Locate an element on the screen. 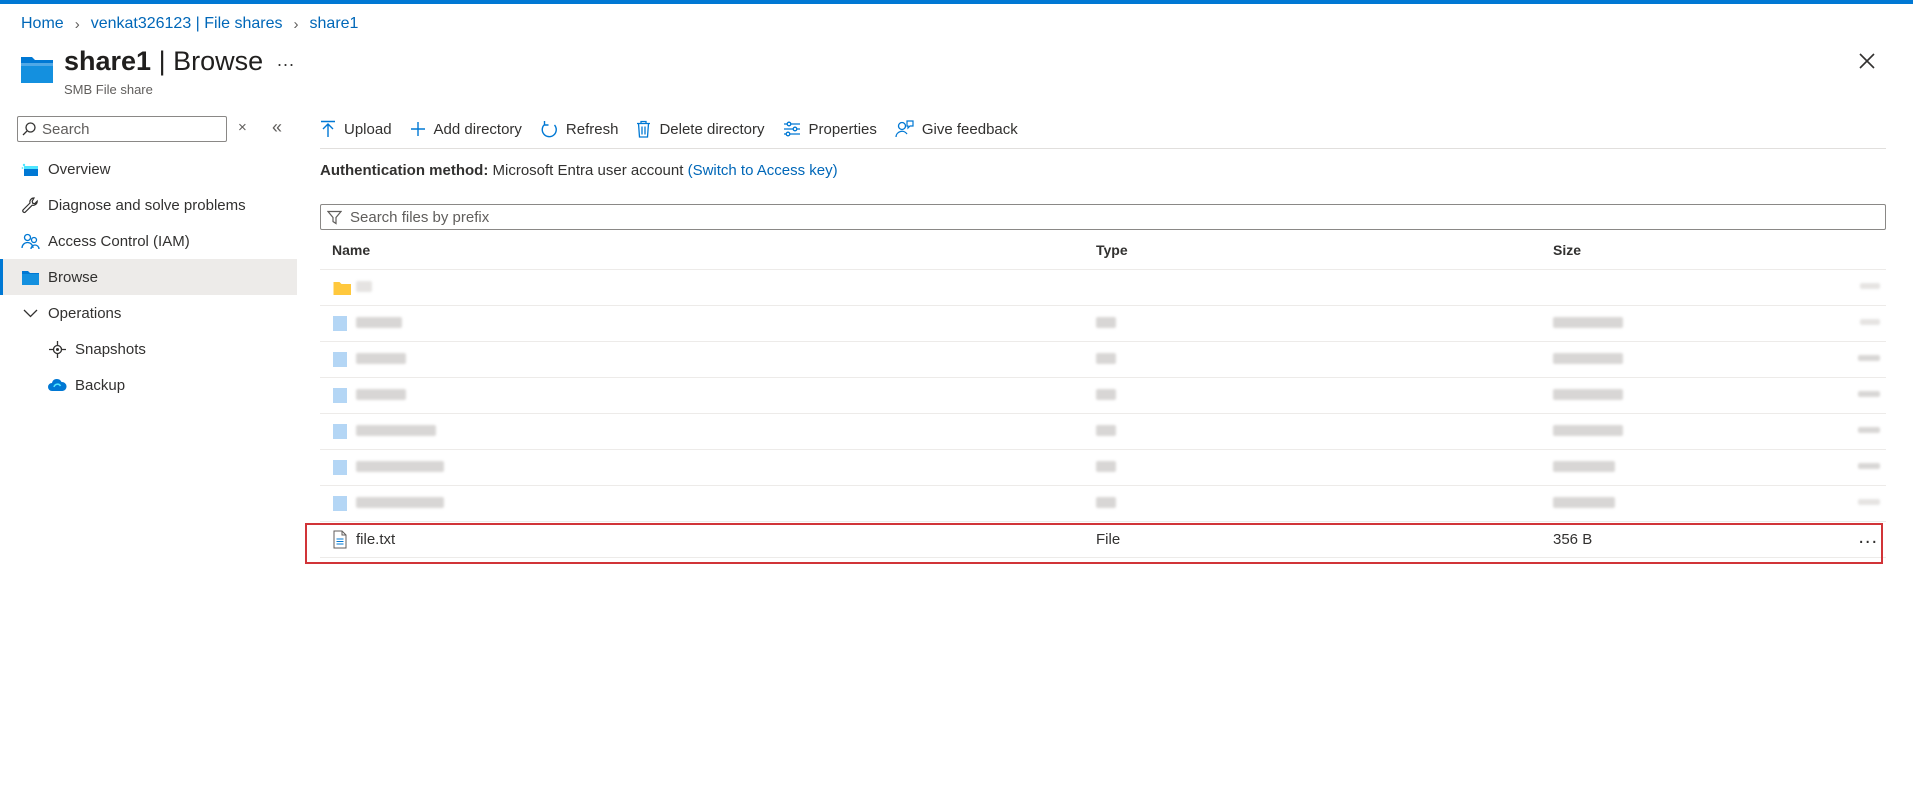  breadcrumb-home: Home is located at coordinates (42, 24).